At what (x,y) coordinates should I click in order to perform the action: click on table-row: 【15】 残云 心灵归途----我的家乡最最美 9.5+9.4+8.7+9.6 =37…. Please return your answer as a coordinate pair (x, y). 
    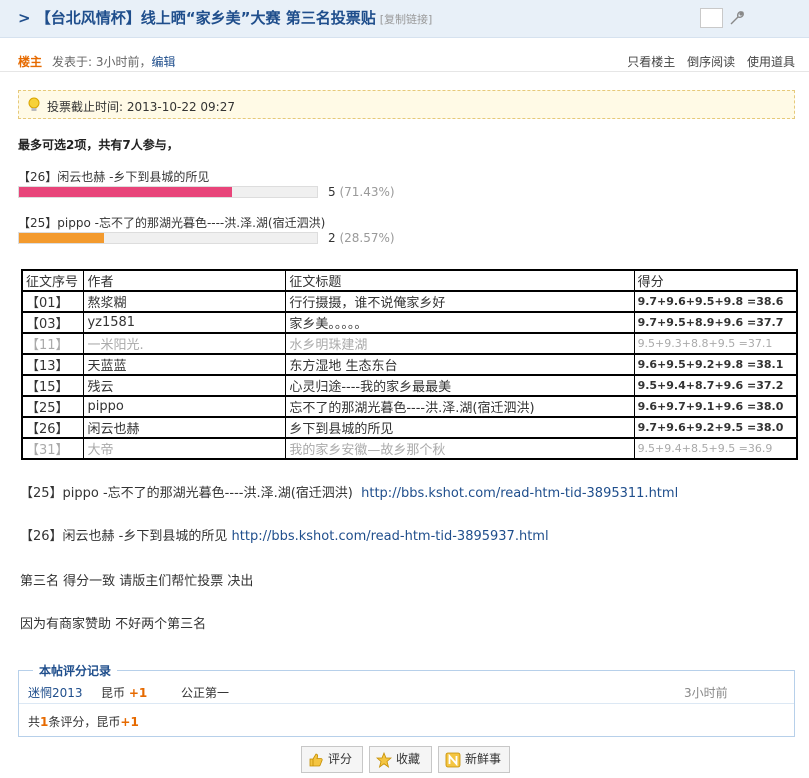
    Looking at the image, I should click on (409, 385).